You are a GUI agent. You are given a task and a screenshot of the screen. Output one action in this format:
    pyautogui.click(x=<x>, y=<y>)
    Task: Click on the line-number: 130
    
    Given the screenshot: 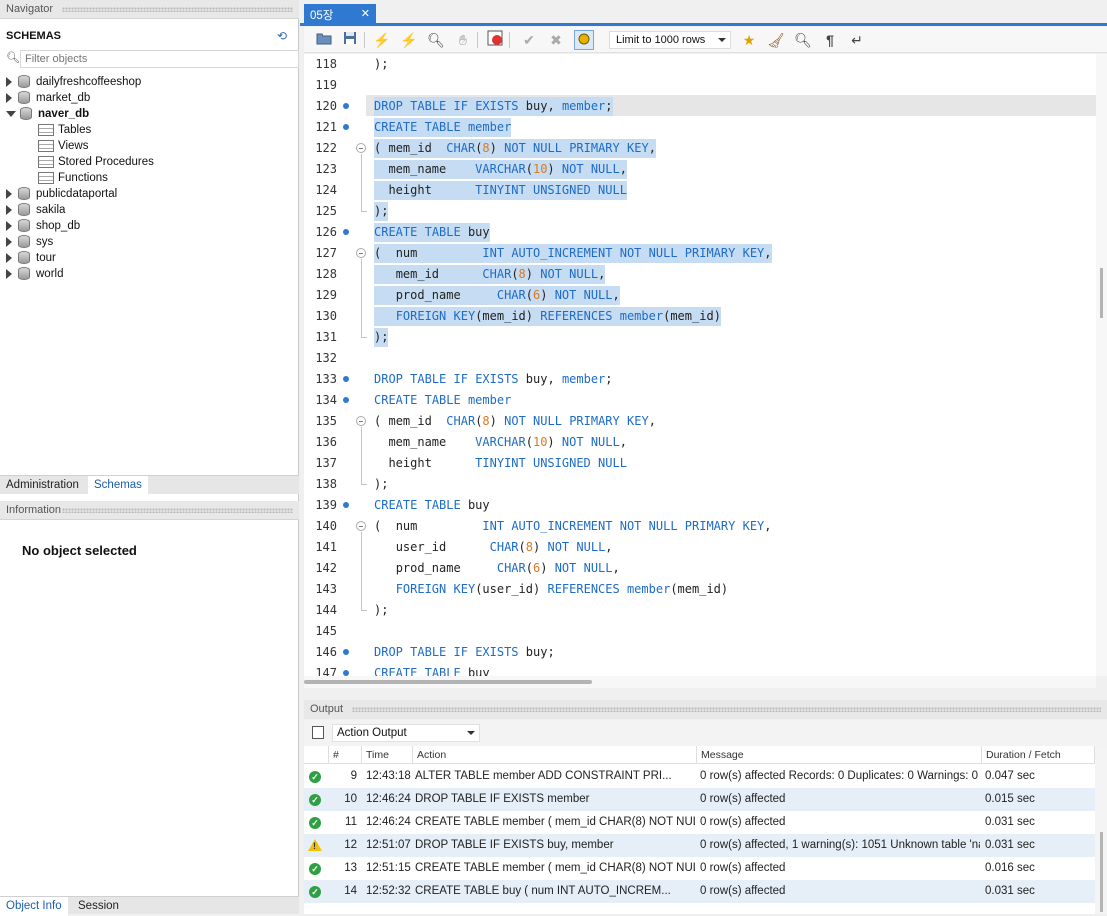 What is the action you would take?
    pyautogui.click(x=326, y=316)
    